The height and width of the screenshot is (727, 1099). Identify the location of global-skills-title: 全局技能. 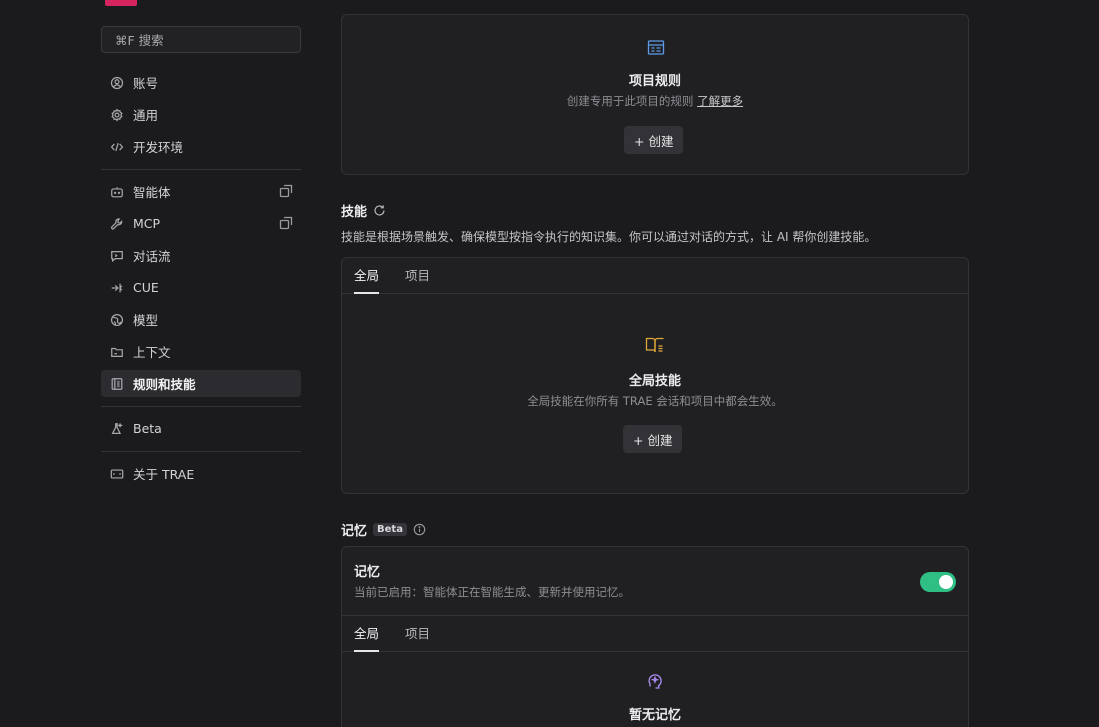
(654, 381).